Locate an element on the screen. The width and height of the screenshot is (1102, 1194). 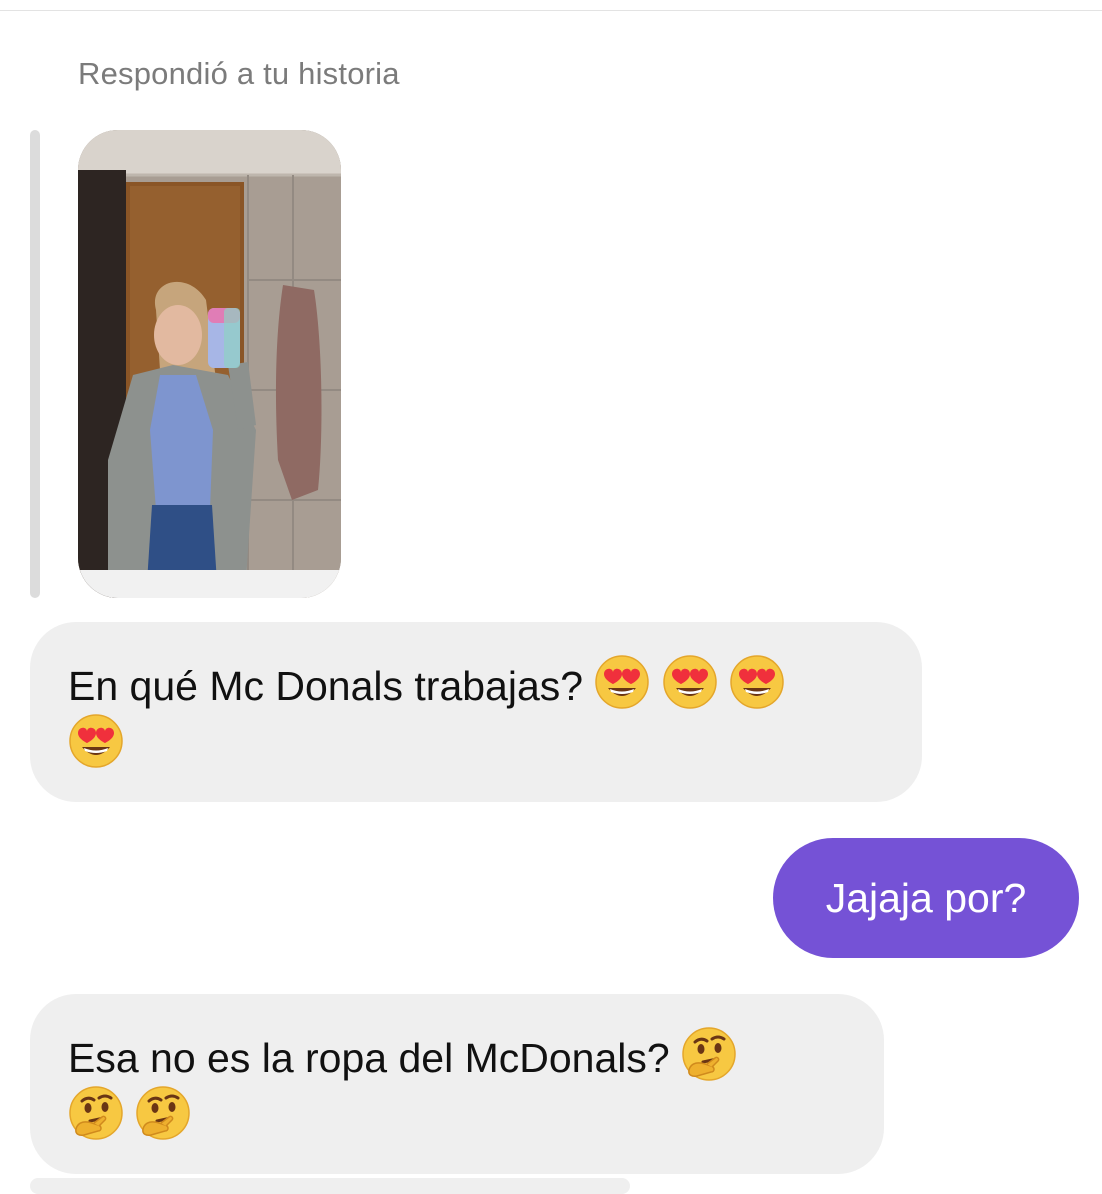
next-message-bubble-edge is located at coordinates (330, 1186).